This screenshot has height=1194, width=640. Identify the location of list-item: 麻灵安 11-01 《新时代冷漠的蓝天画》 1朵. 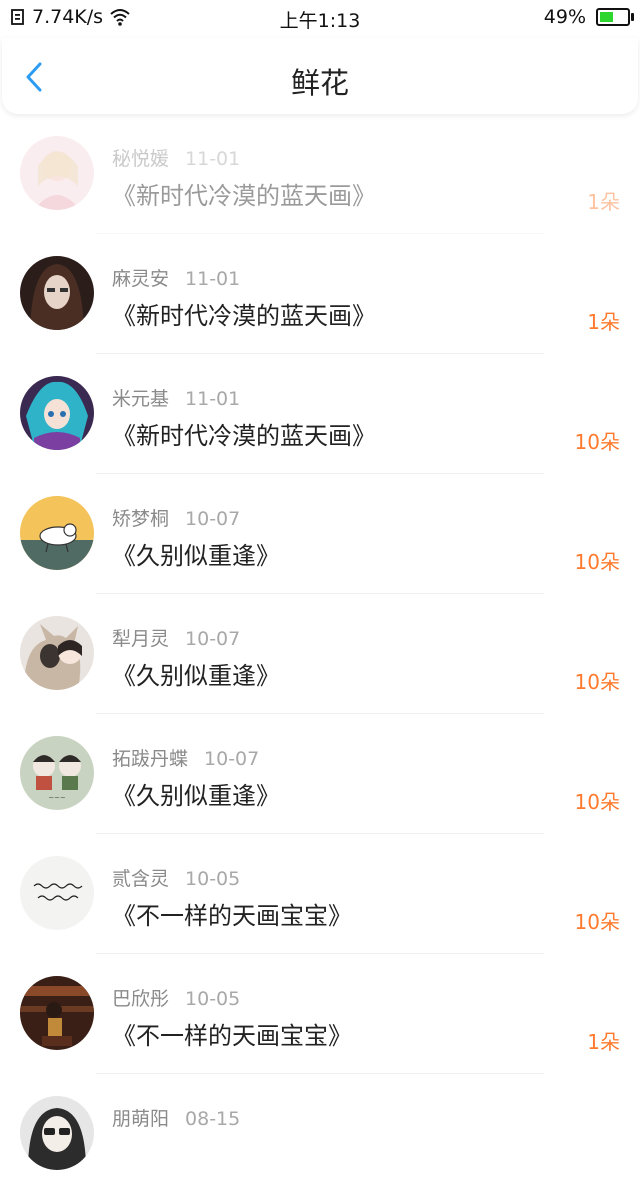
(320, 294).